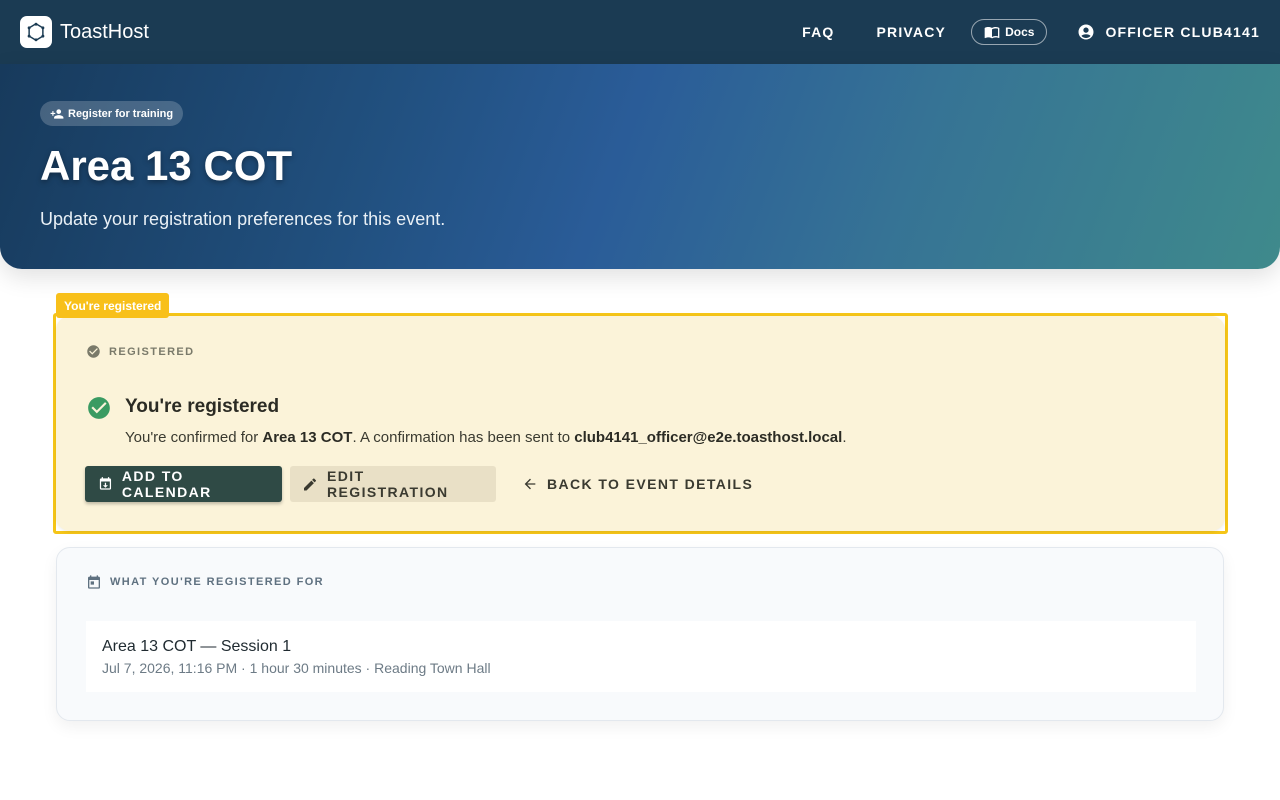  Describe the element at coordinates (104, 32) in the screenshot. I see `brand-name: ToastHost` at that location.